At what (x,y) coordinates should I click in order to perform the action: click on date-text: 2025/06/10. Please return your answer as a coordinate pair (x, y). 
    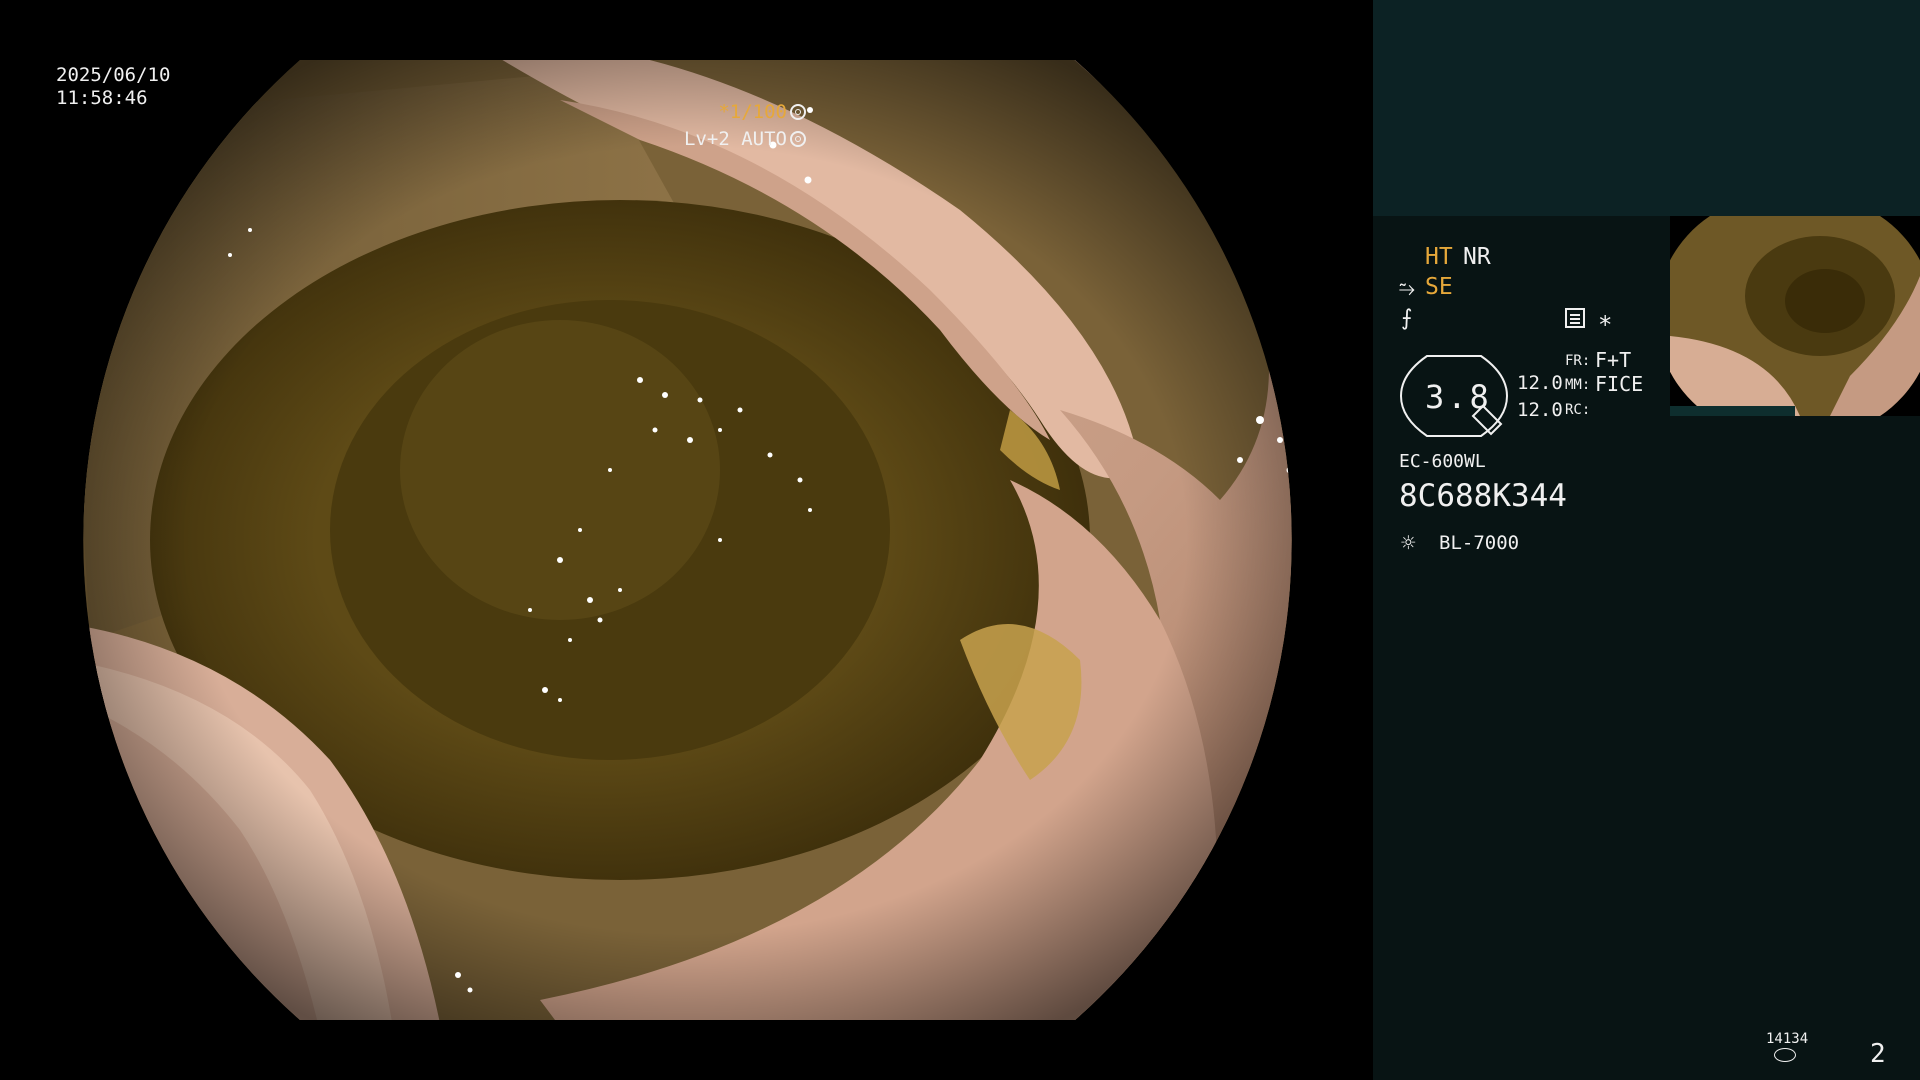
    Looking at the image, I should click on (113, 75).